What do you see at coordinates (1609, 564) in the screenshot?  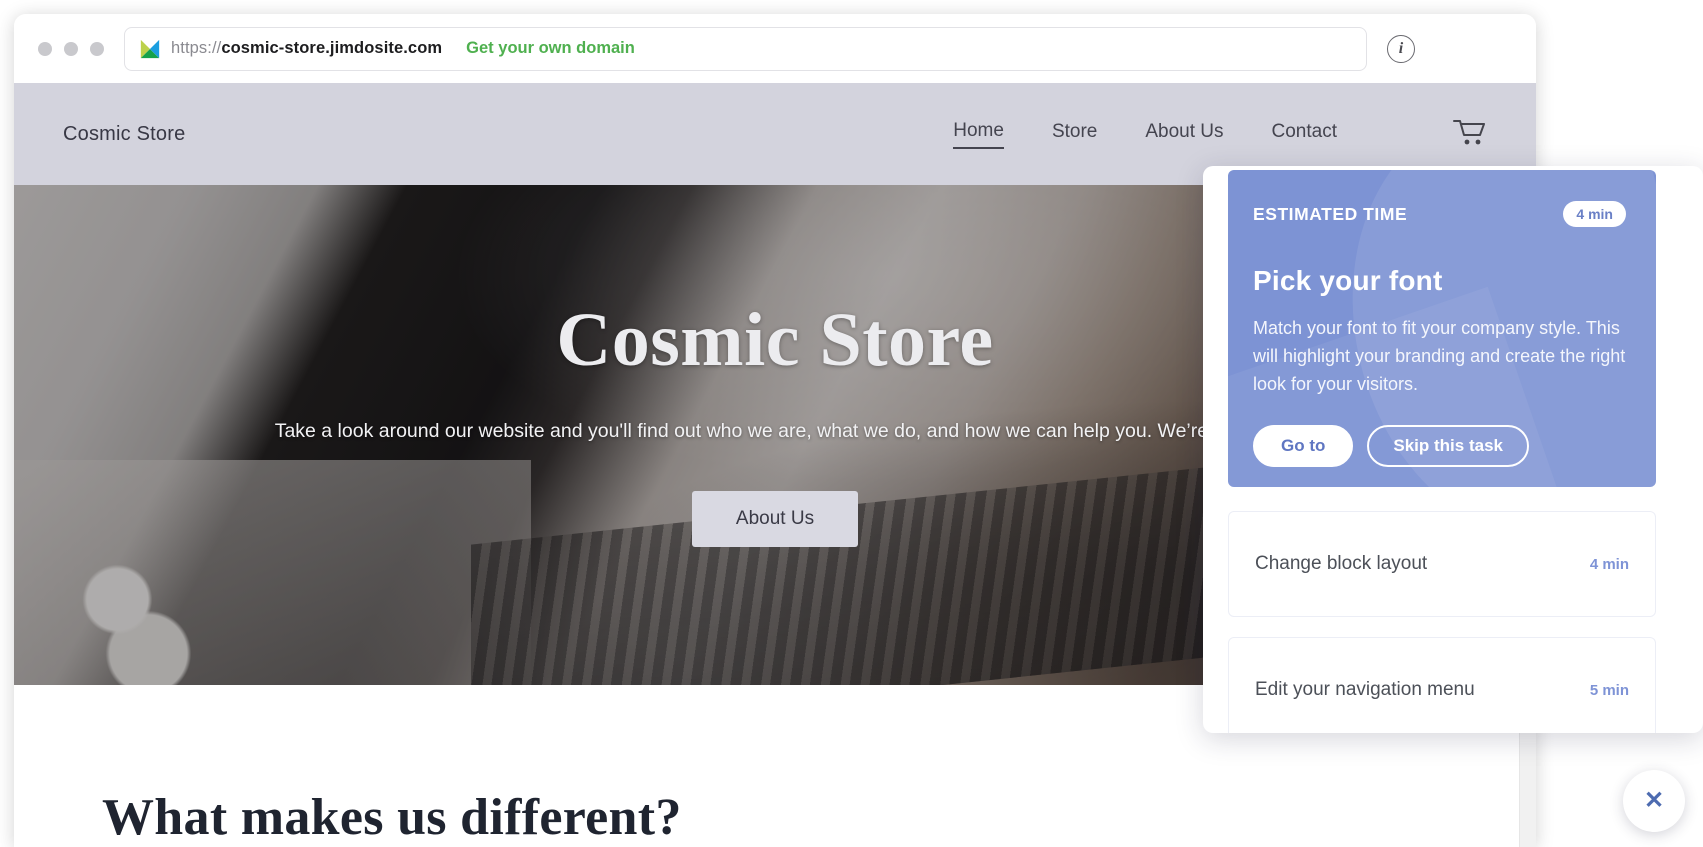 I see `task-time: 4 min` at bounding box center [1609, 564].